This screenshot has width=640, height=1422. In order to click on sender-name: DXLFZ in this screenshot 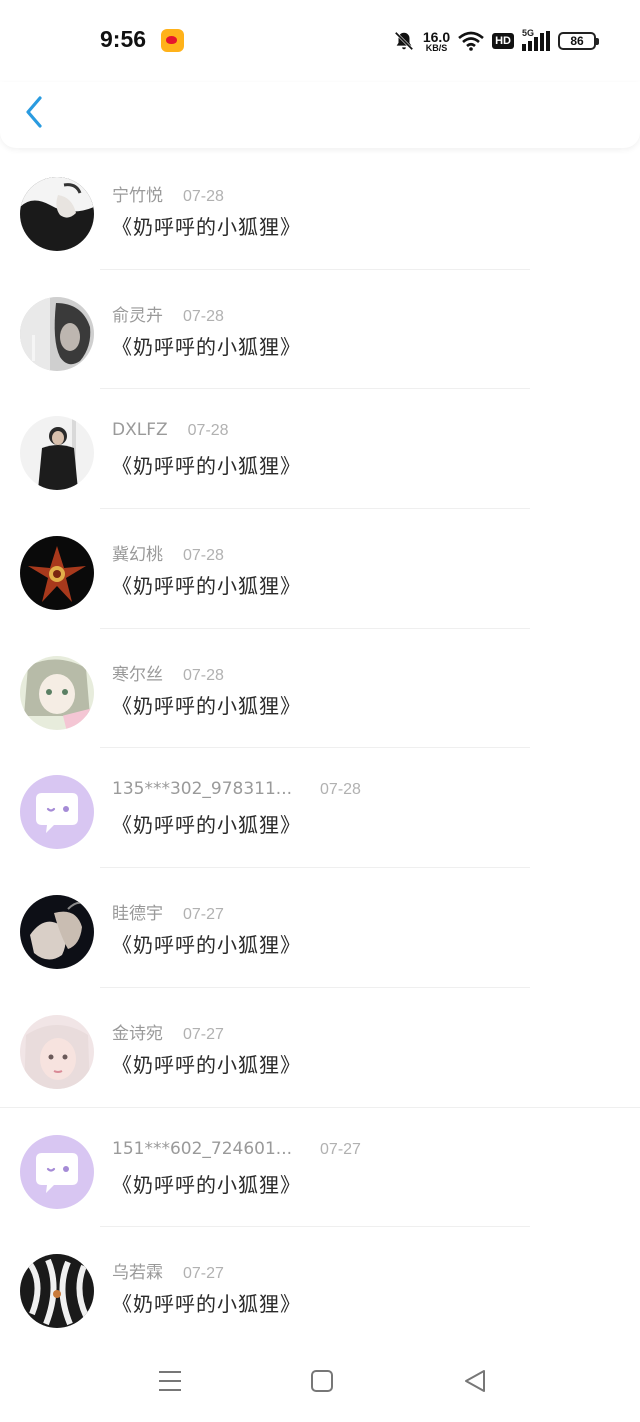, I will do `click(140, 430)`.